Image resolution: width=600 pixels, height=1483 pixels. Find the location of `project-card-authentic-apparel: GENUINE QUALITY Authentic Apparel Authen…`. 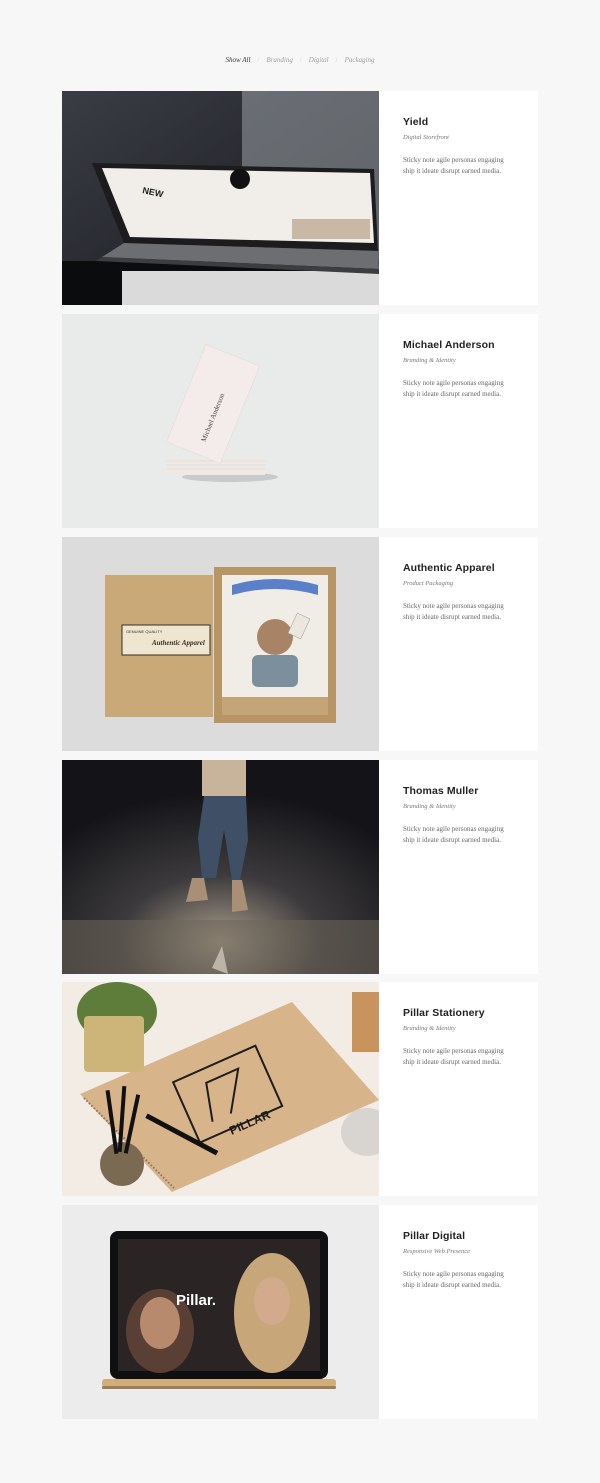

project-card-authentic-apparel: GENUINE QUALITY Authentic Apparel Authen… is located at coordinates (300, 644).